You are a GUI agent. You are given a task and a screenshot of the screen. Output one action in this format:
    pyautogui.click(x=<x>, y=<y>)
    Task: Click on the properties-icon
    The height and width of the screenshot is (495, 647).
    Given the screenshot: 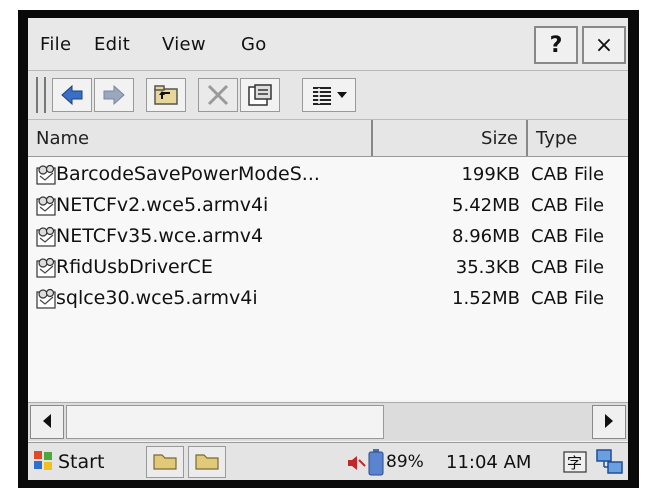 What is the action you would take?
    pyautogui.click(x=260, y=95)
    